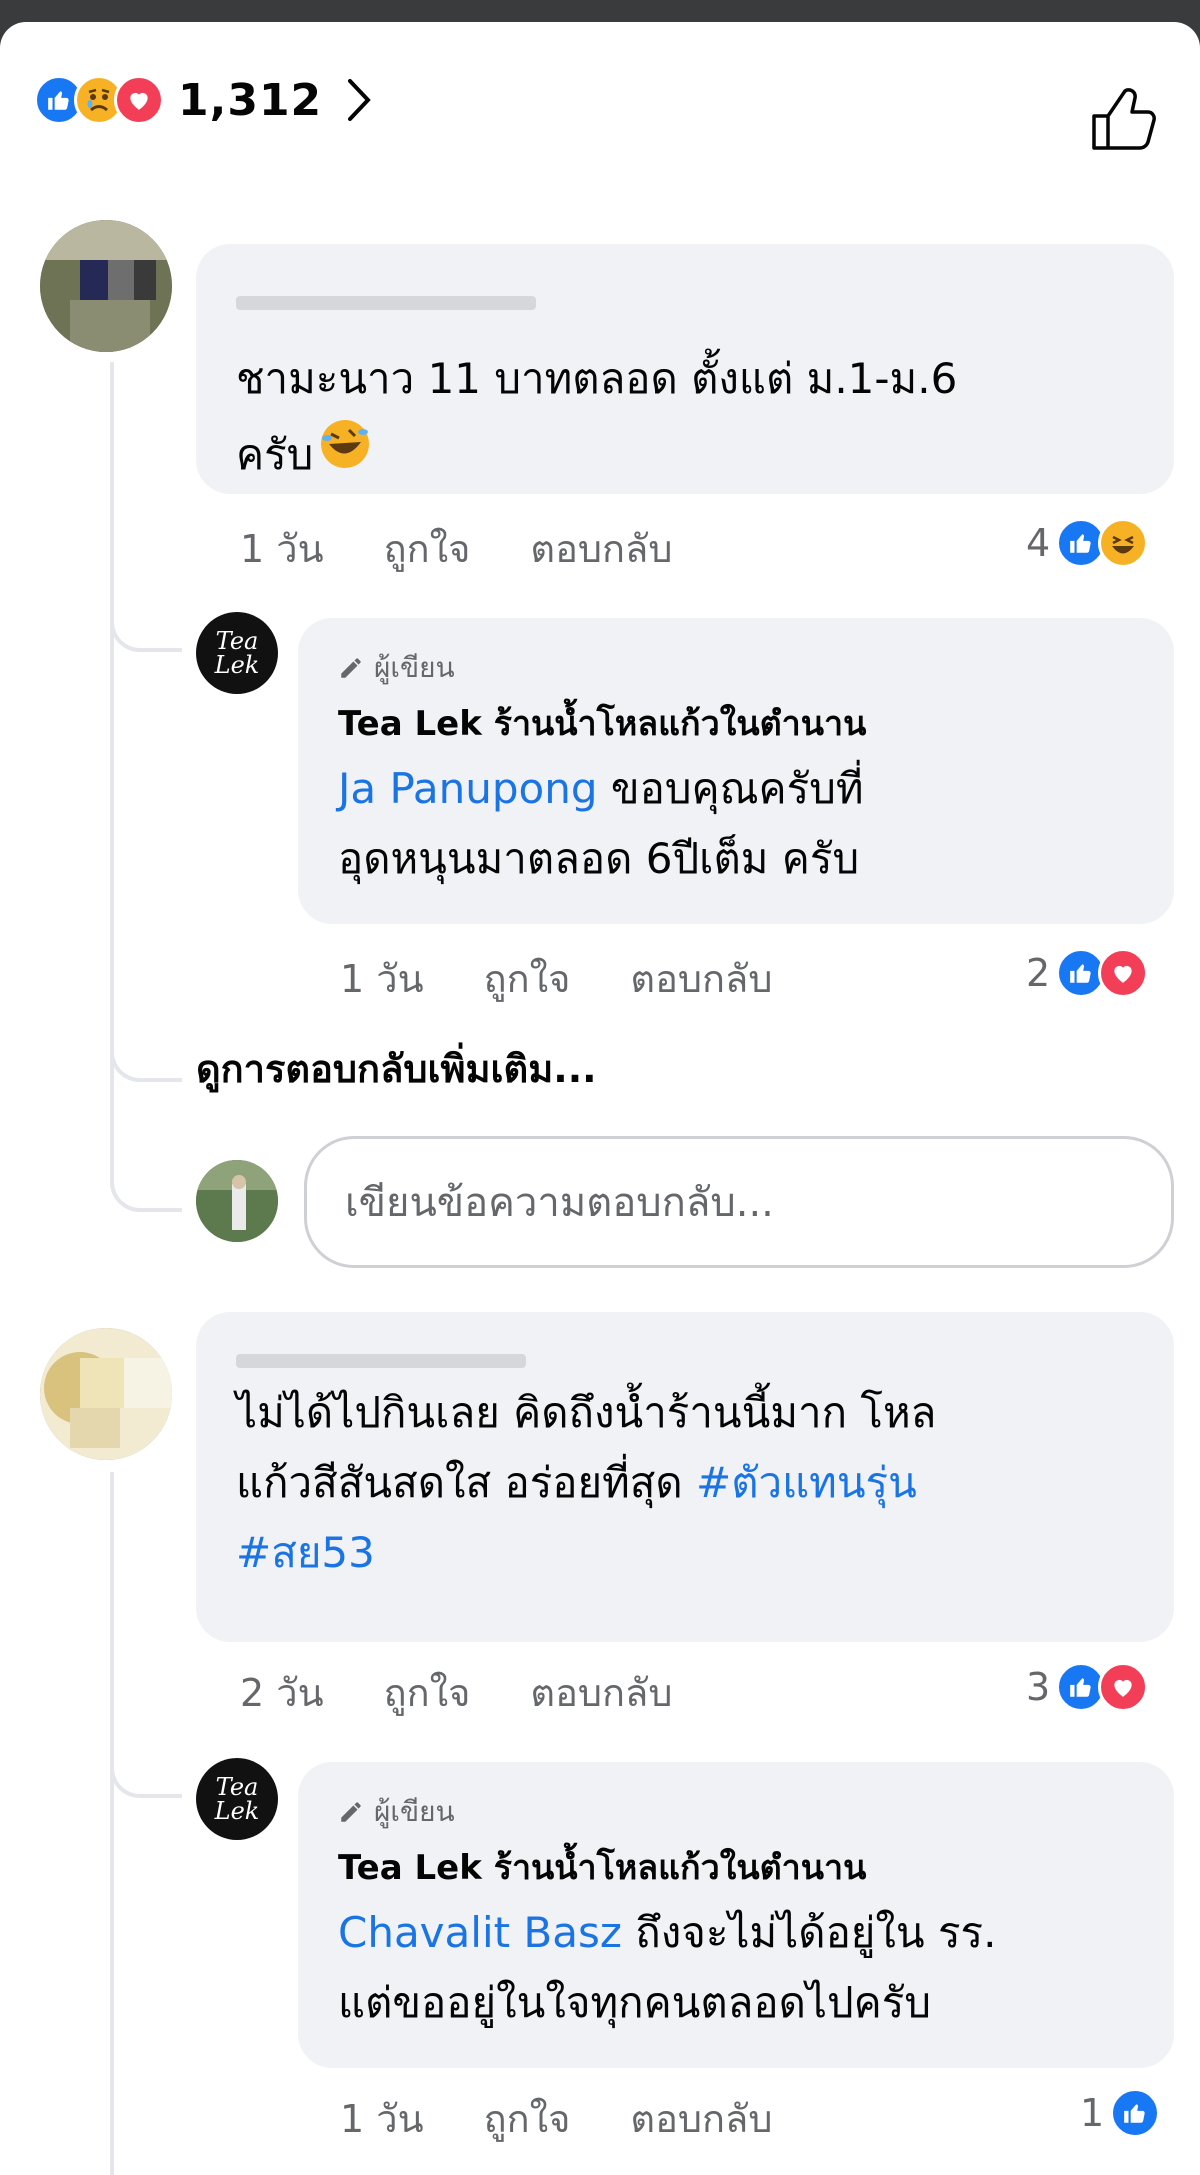 This screenshot has width=1200, height=2175. Describe the element at coordinates (466, 1482) in the screenshot. I see `comment-line-text: แก้วสีสันสดใส อร่อยที่สุด` at that location.